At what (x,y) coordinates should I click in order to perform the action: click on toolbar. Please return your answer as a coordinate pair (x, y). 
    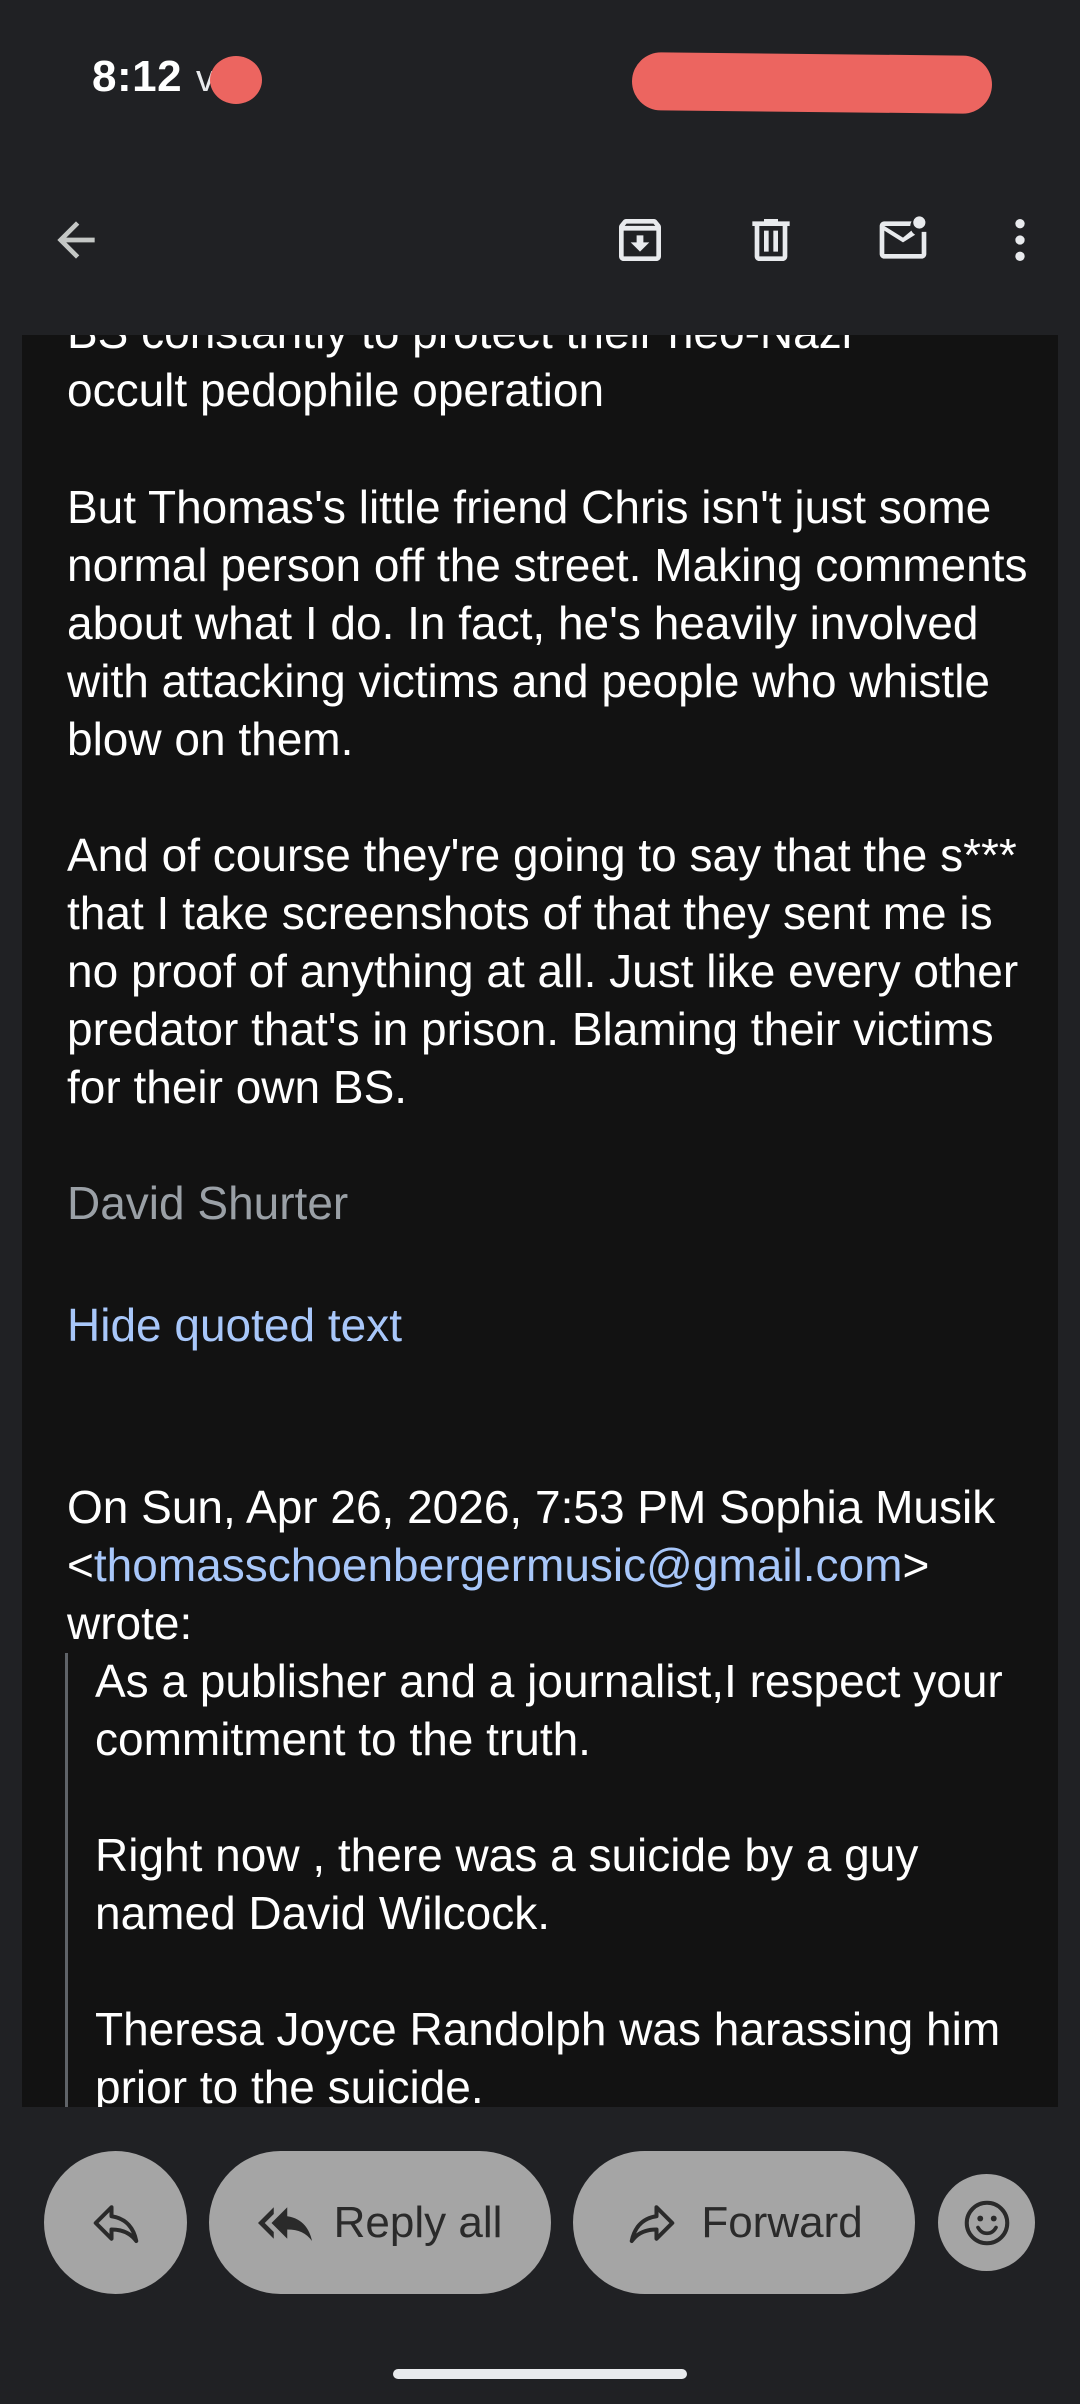
    Looking at the image, I should click on (540, 247).